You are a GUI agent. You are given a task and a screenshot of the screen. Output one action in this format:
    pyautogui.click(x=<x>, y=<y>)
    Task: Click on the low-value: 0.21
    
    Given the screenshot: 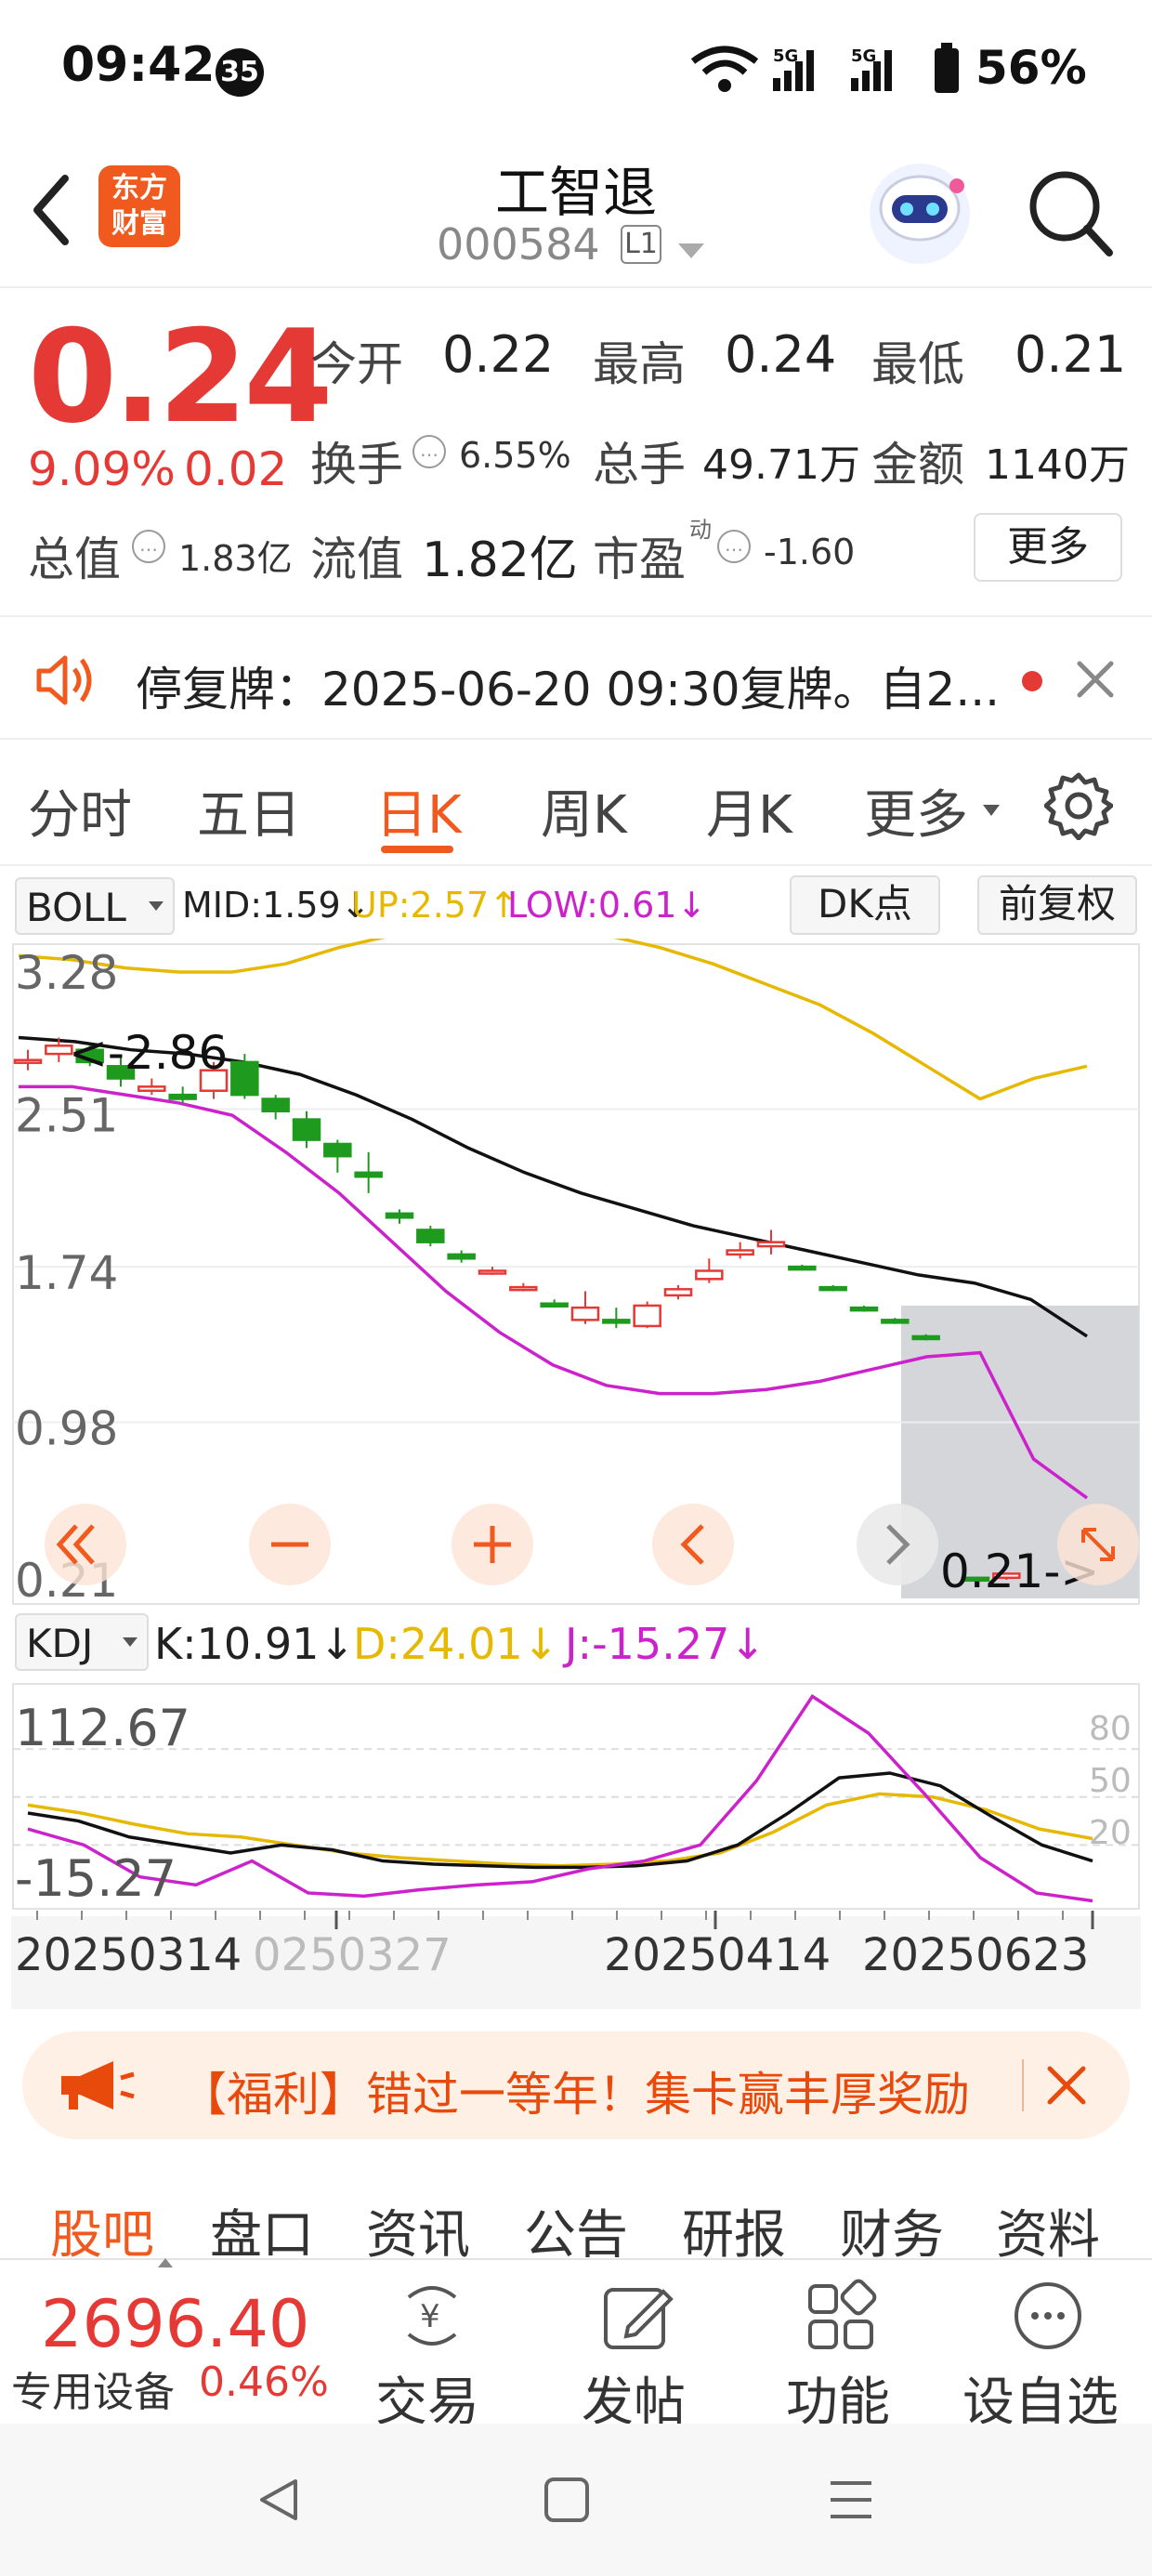 What is the action you would take?
    pyautogui.click(x=1071, y=354)
    